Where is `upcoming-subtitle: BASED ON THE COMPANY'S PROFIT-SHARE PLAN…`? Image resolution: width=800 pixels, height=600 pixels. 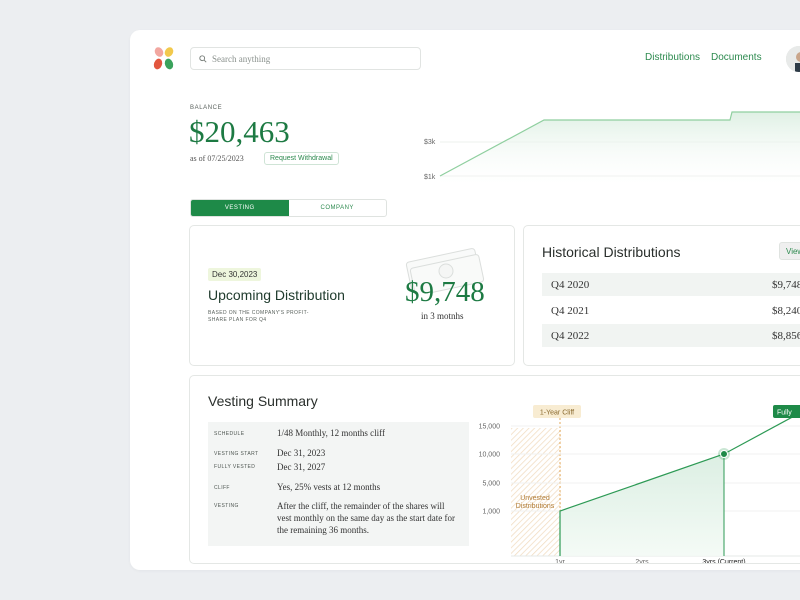 upcoming-subtitle: BASED ON THE COMPANY'S PROFIT-SHARE PLAN… is located at coordinates (258, 316).